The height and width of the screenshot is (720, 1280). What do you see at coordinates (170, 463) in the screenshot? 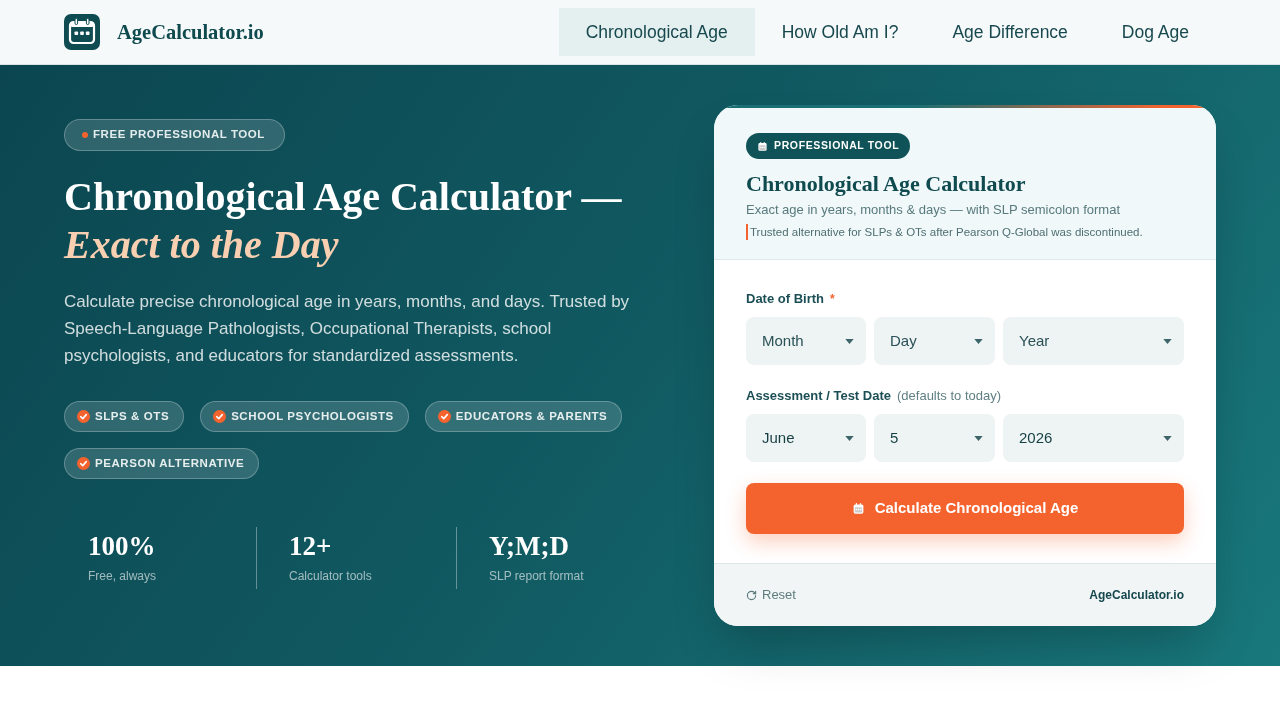
I see `tag-label: PEARSON ALTERNATIVE` at bounding box center [170, 463].